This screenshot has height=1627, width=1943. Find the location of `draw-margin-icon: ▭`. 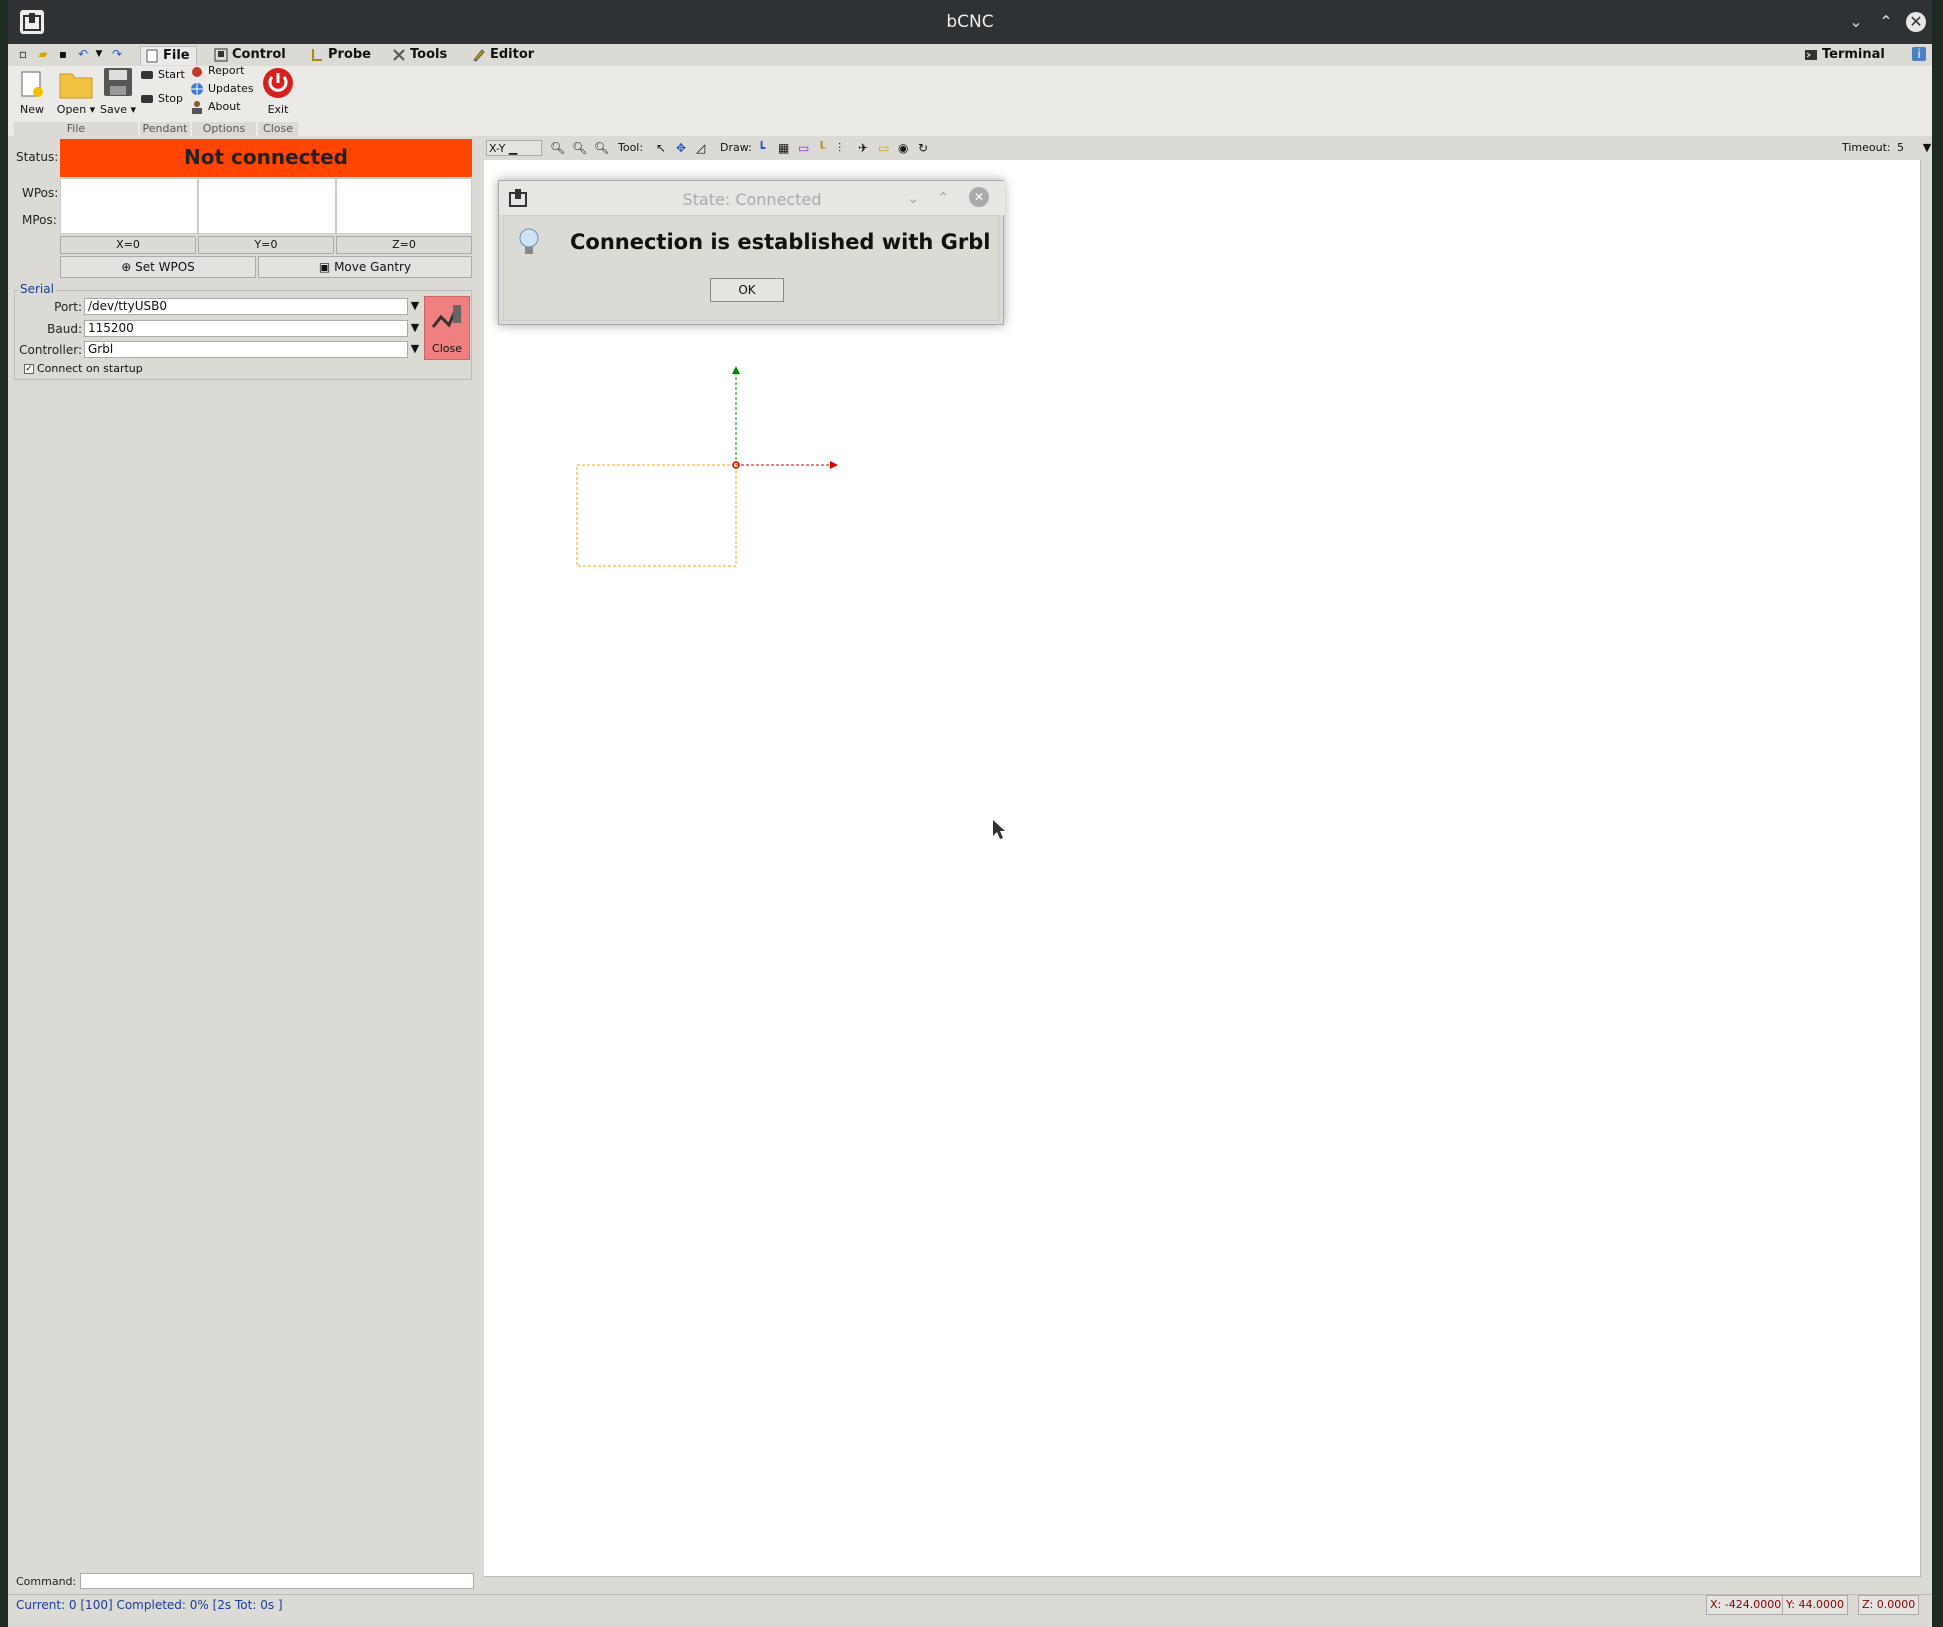

draw-margin-icon: ▭ is located at coordinates (805, 148).